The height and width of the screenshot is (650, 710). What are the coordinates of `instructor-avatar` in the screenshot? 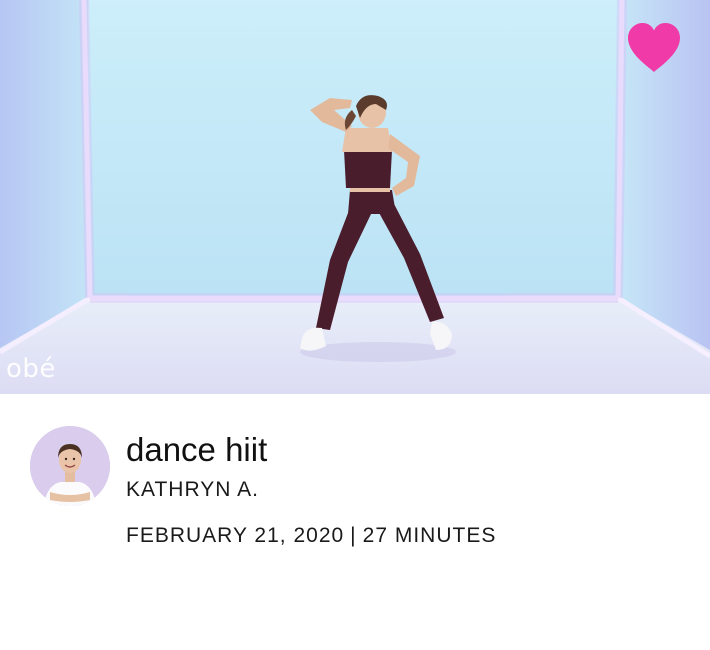 It's located at (70, 466).